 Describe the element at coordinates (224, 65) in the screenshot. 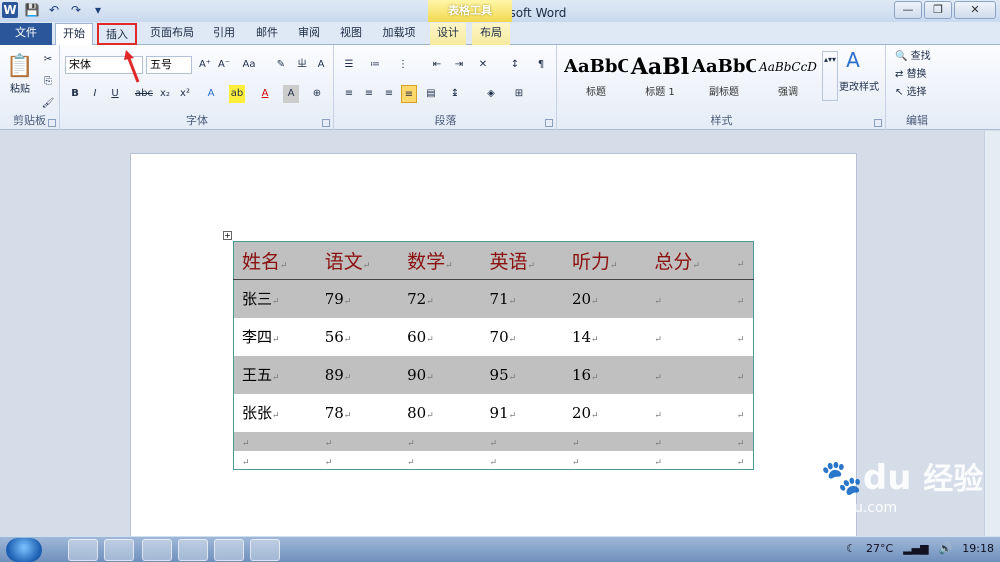

I see `shrink-font-icon: A⁻` at that location.